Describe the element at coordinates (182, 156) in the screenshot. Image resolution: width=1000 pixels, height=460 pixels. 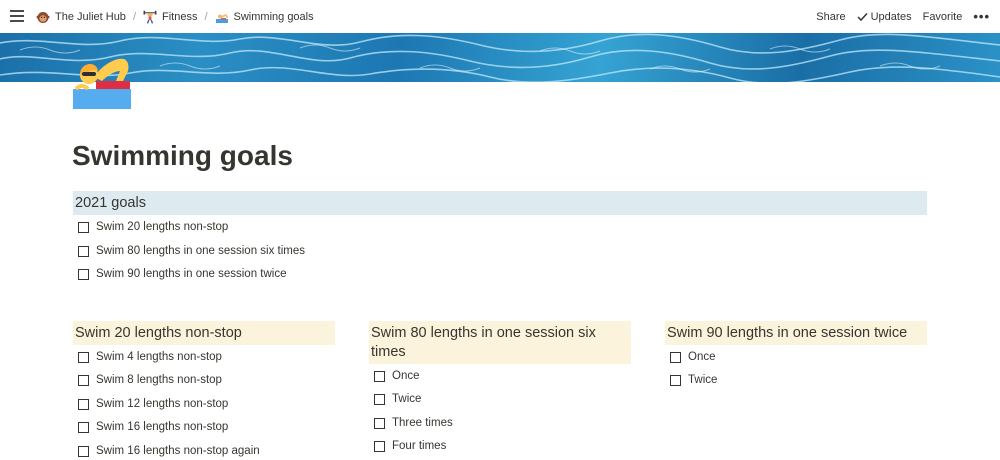
I see `page-title: Swimming goals` at that location.